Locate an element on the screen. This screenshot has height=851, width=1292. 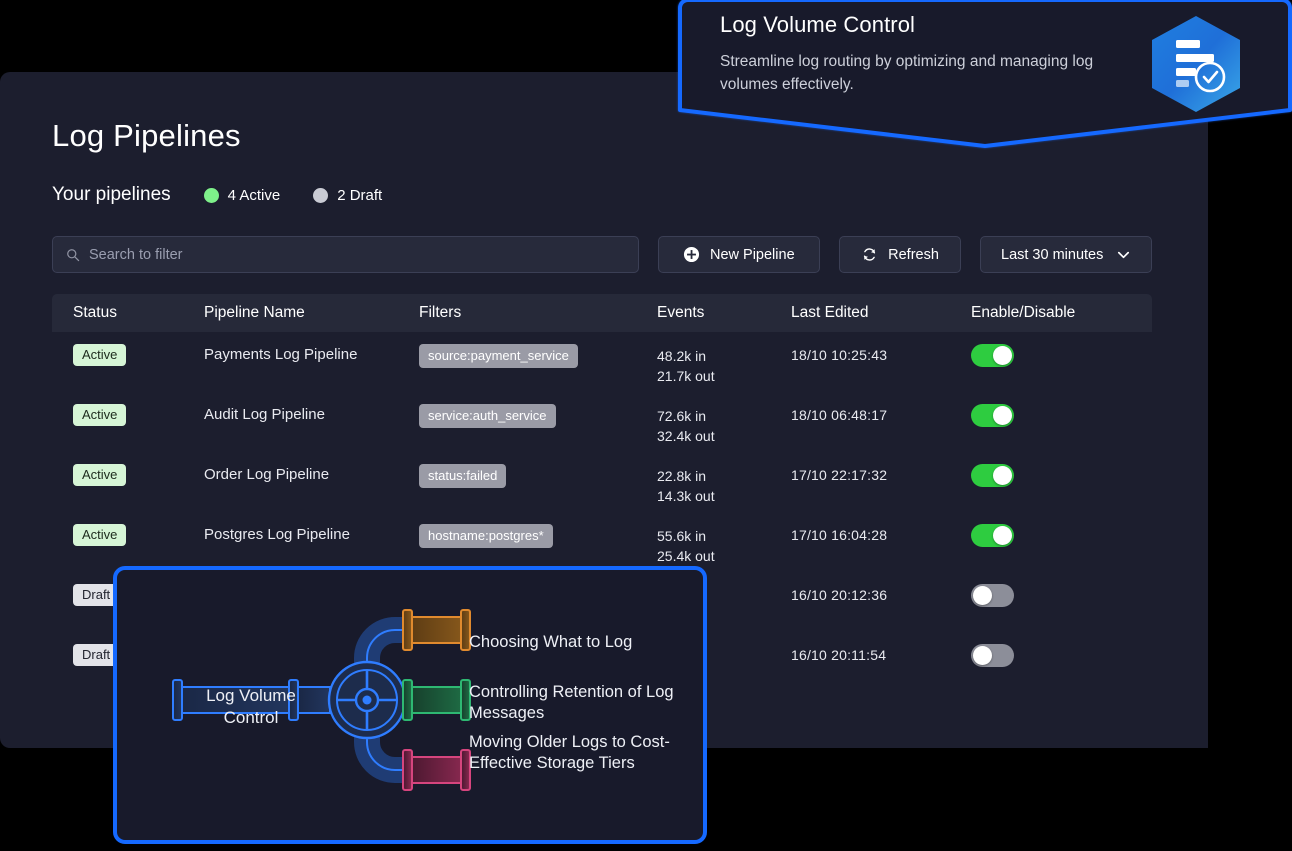
row-filters-cell: source:payment_service is located at coordinates (538, 356).